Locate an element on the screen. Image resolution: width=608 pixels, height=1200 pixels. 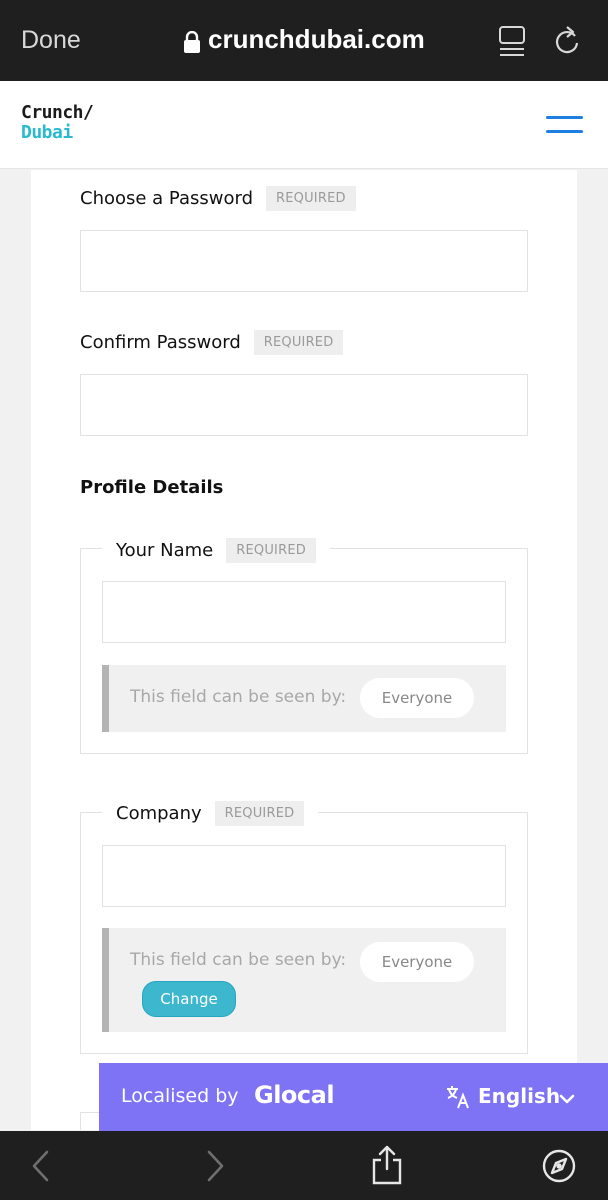
your-name-legend: Your Name REQUIRED is located at coordinates (216, 550).